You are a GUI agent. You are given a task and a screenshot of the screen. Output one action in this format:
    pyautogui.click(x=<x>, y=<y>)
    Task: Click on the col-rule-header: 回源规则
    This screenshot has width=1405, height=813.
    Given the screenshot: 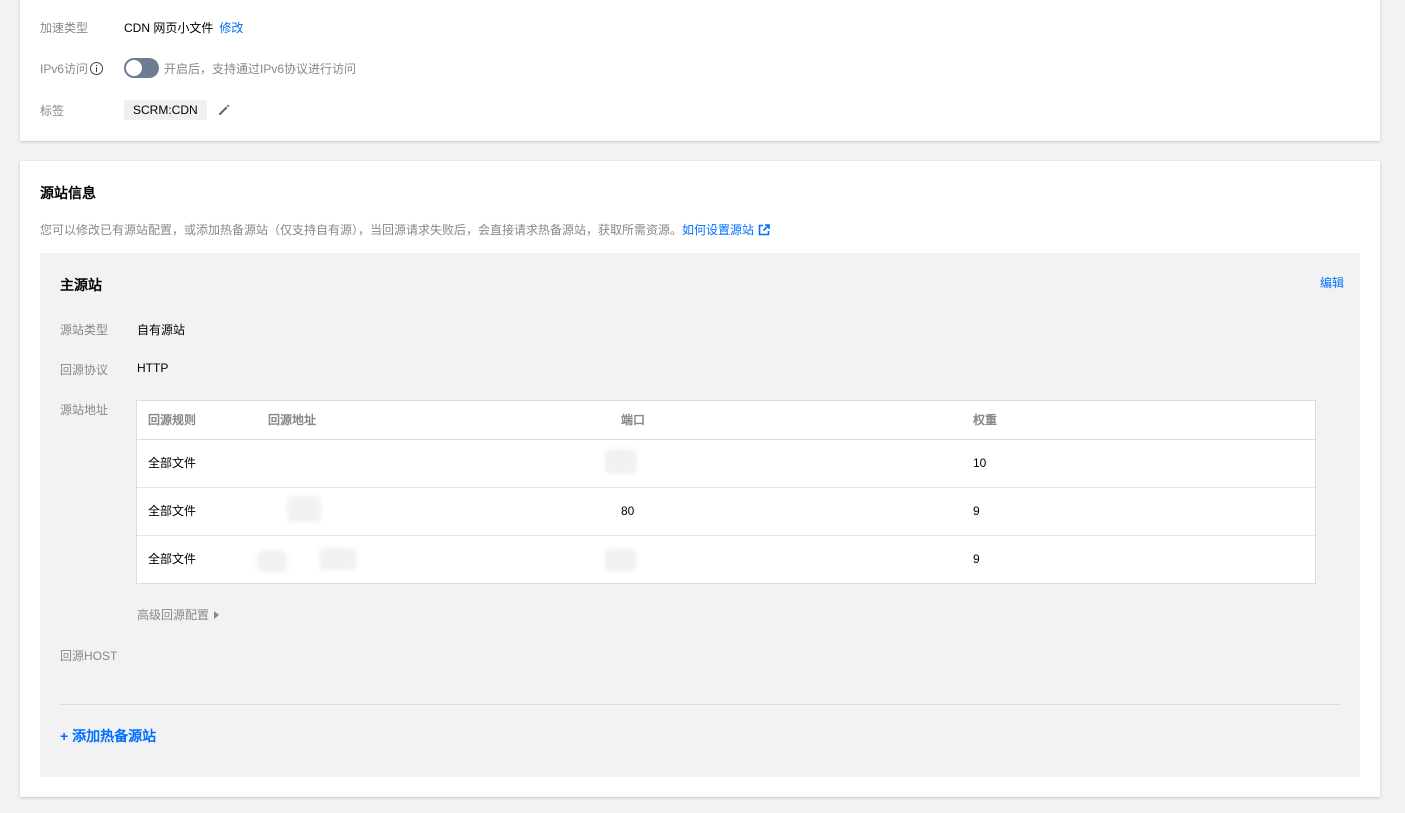 What is the action you would take?
    pyautogui.click(x=172, y=420)
    